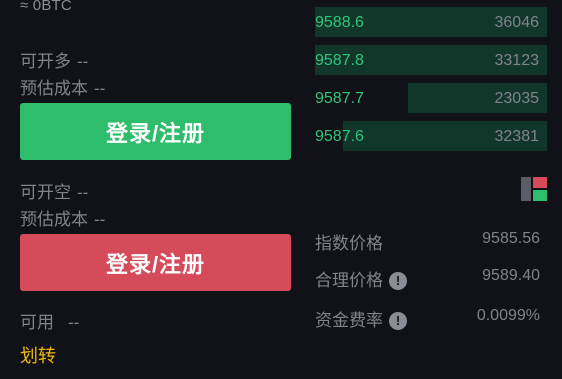  What do you see at coordinates (339, 98) in the screenshot?
I see `bid-price: 9587.7` at bounding box center [339, 98].